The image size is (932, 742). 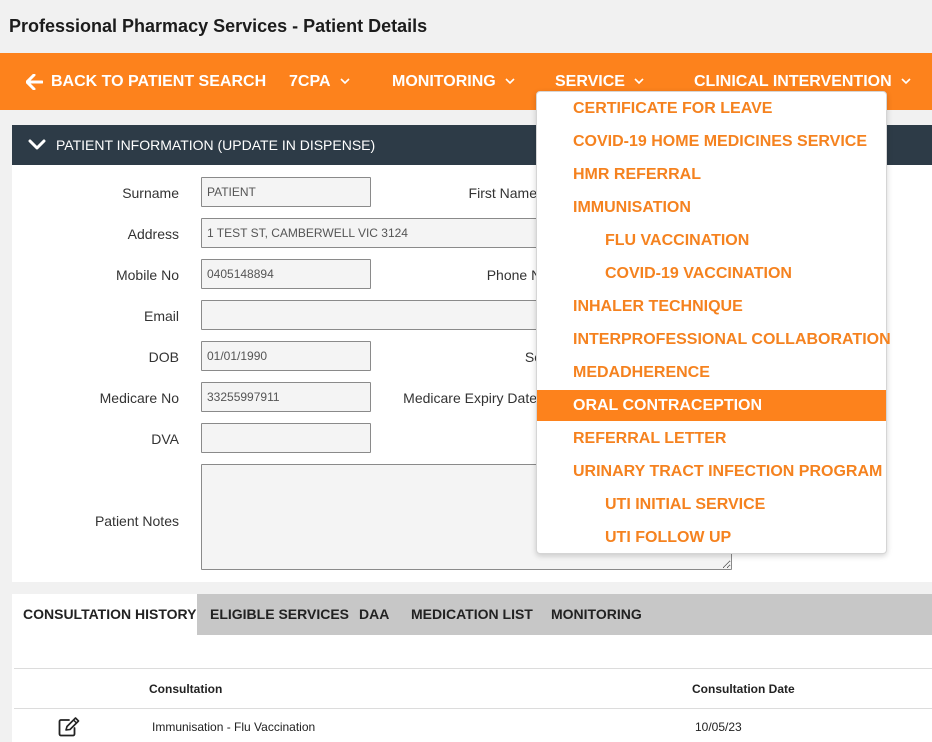 What do you see at coordinates (286, 438) in the screenshot?
I see `dva-input` at bounding box center [286, 438].